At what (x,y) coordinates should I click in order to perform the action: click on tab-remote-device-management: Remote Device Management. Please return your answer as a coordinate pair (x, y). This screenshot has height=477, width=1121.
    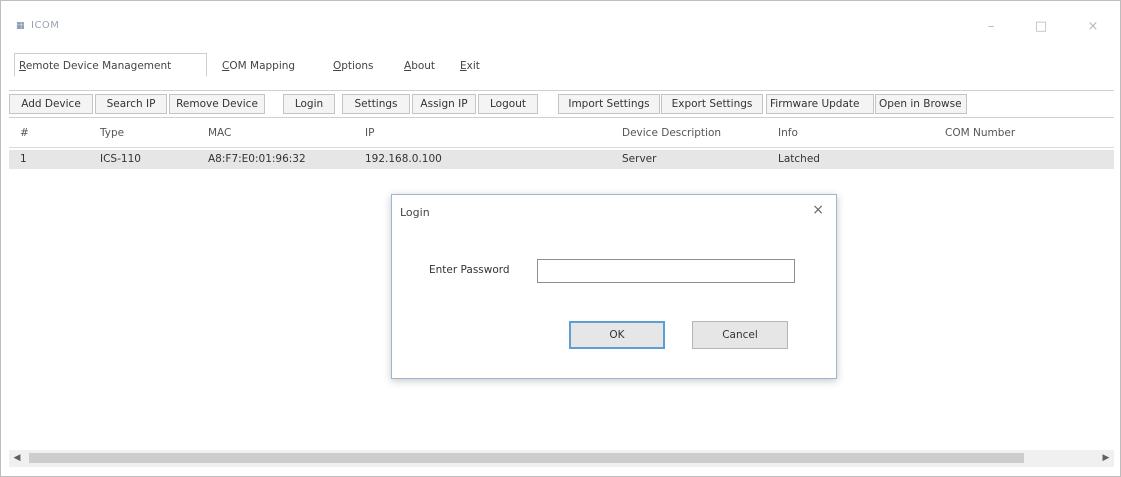
    Looking at the image, I should click on (110, 65).